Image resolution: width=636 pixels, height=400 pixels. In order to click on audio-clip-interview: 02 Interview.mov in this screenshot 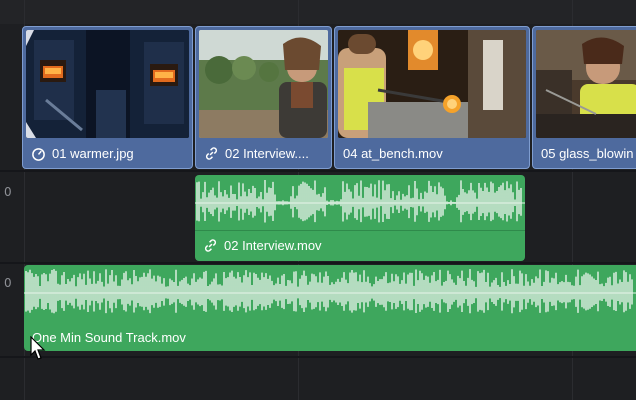, I will do `click(360, 218)`.